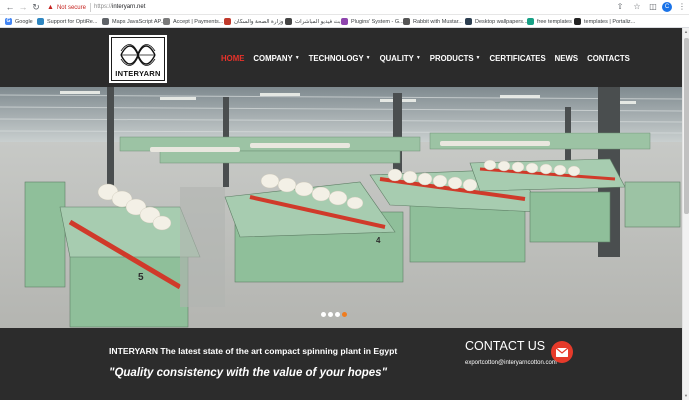 Image resolution: width=689 pixels, height=400 pixels. I want to click on url-scheme: https://, so click(103, 7).